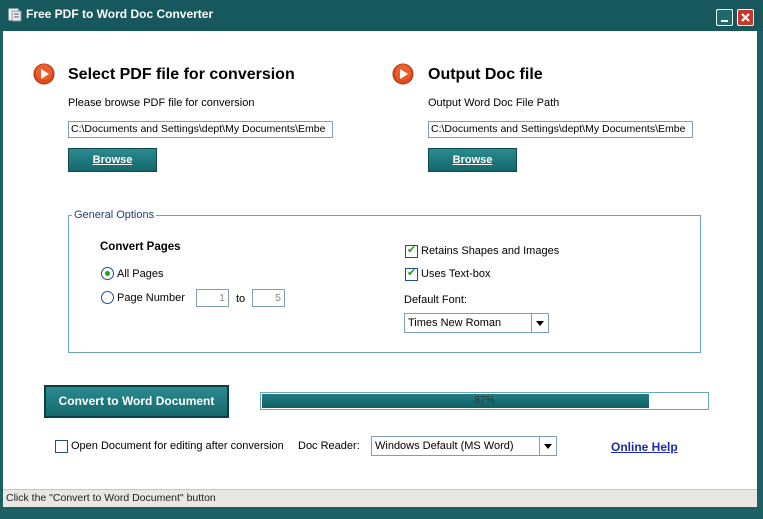 This screenshot has height=519, width=763. What do you see at coordinates (268, 298) in the screenshot?
I see `page-to-input: 5` at bounding box center [268, 298].